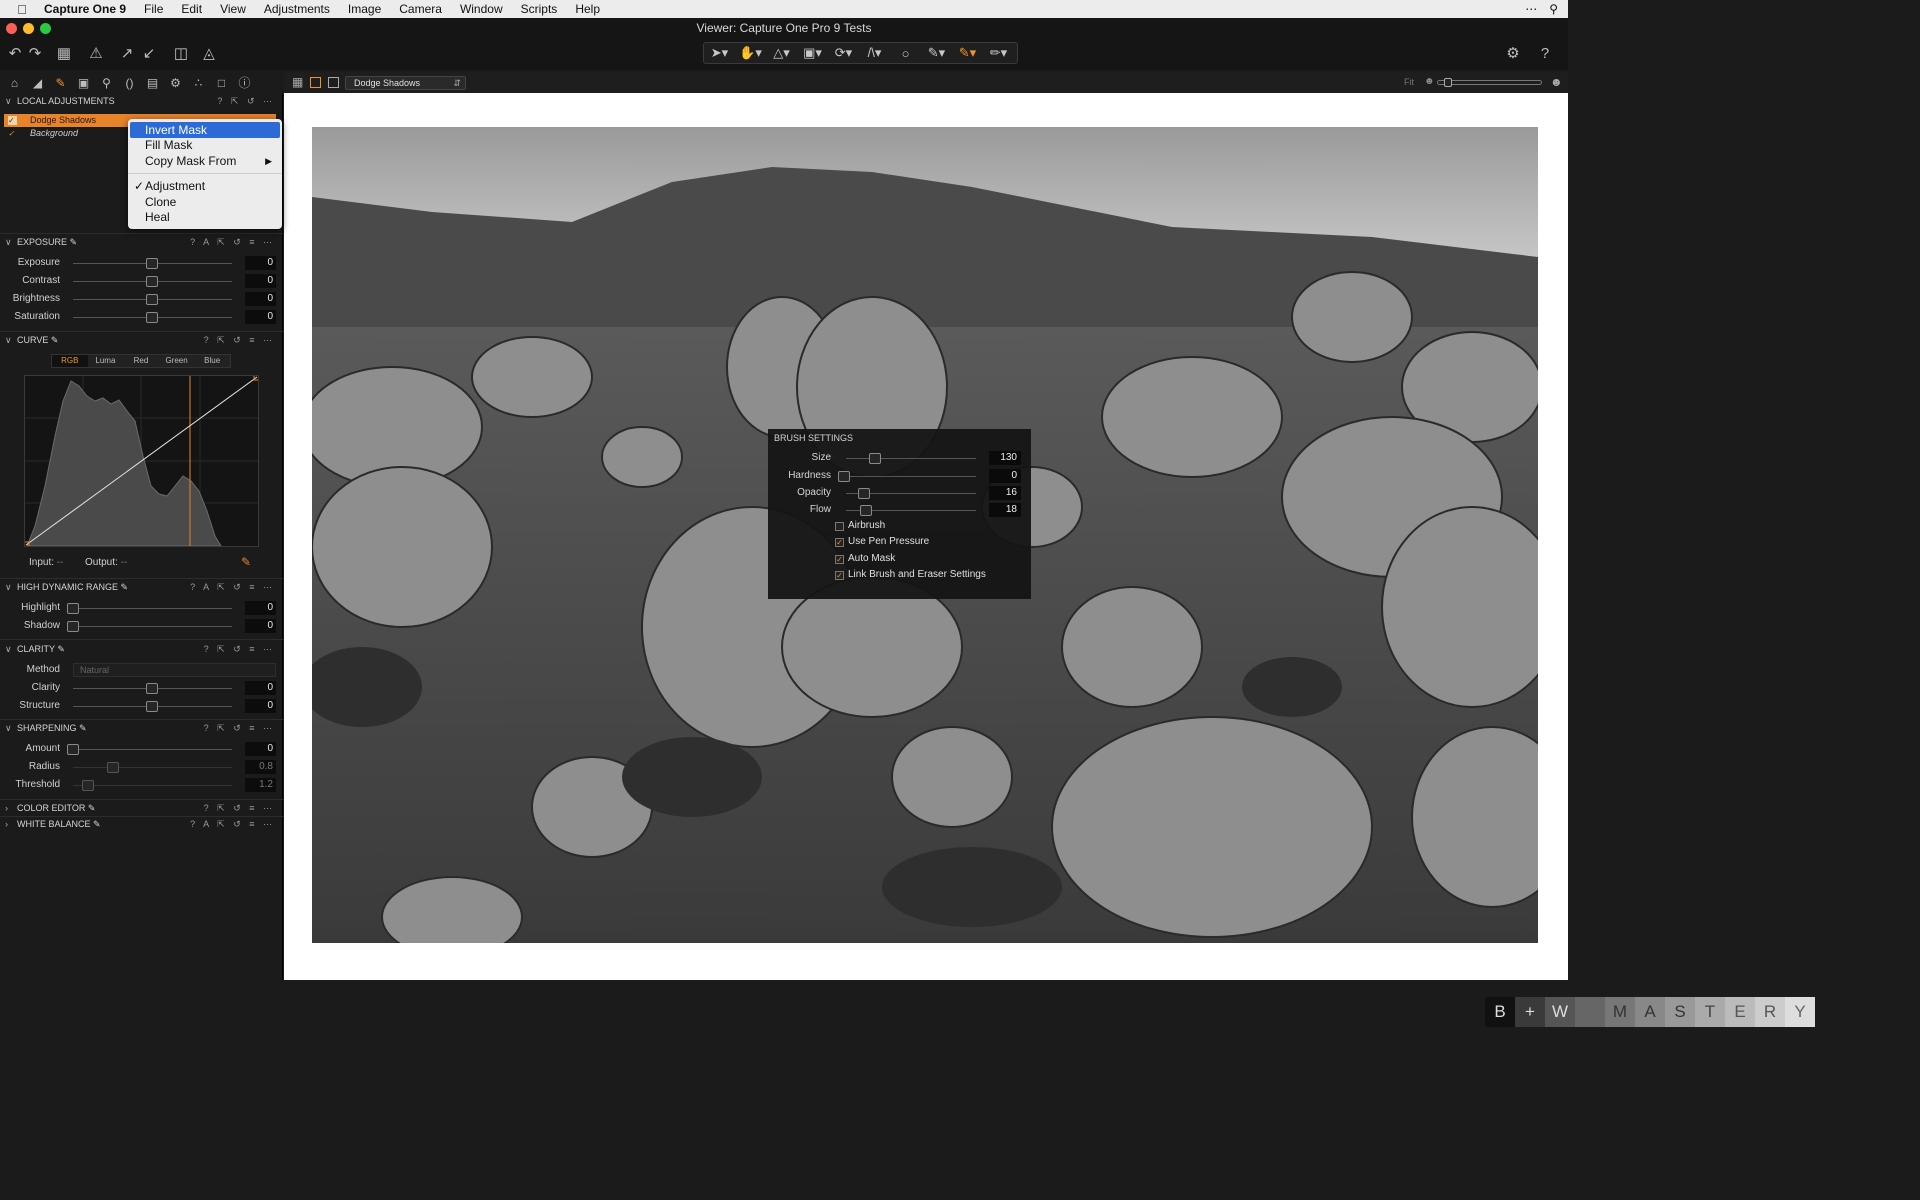 The height and width of the screenshot is (1200, 1920). Describe the element at coordinates (539, 9) in the screenshot. I see `menu-scripts: Scripts` at that location.